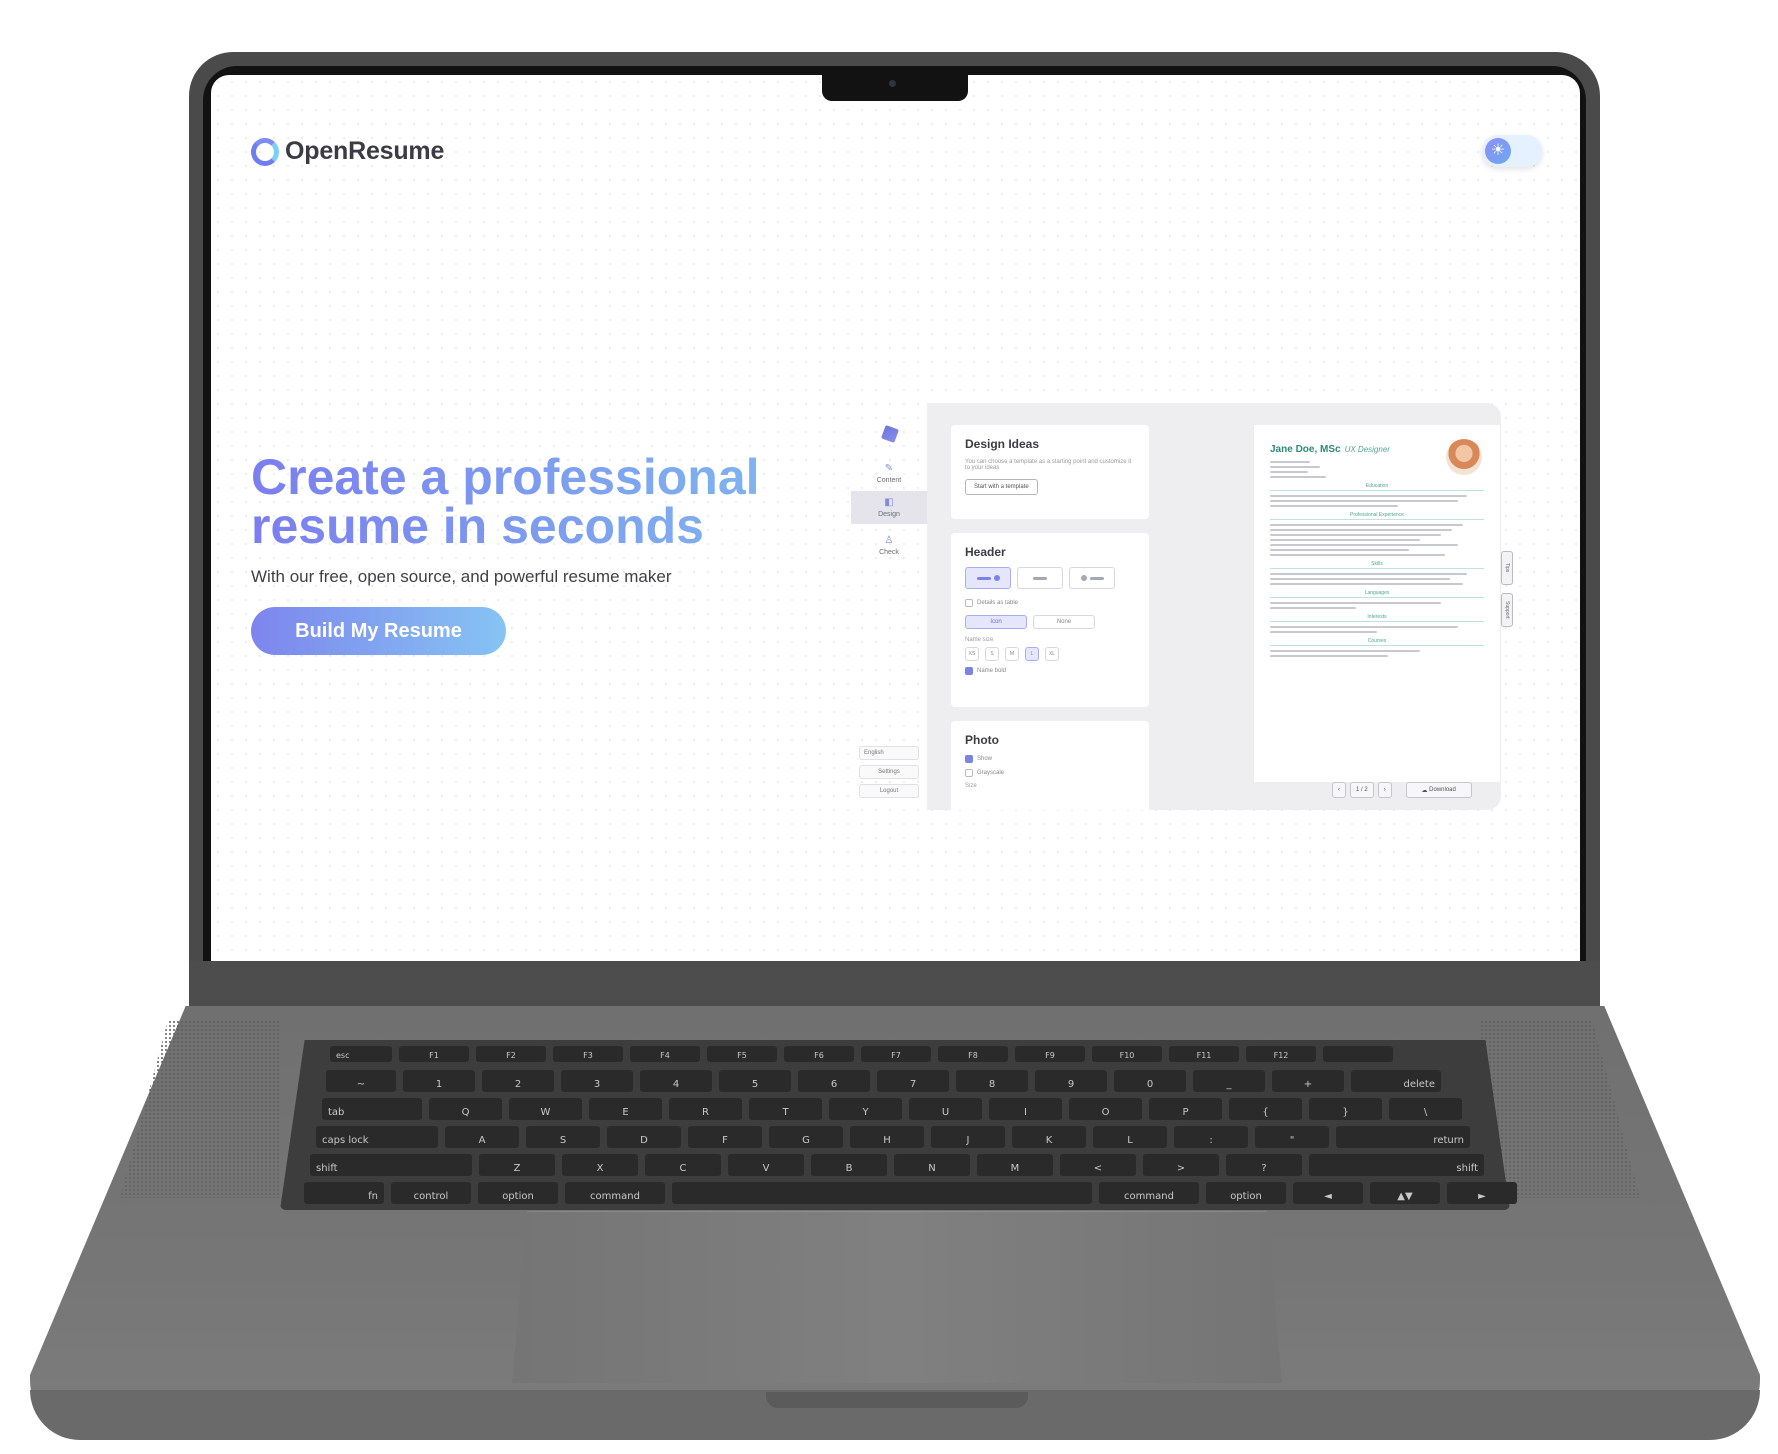 Image resolution: width=1778 pixels, height=1454 pixels. What do you see at coordinates (377, 1137) in the screenshot?
I see `key: caps lock` at bounding box center [377, 1137].